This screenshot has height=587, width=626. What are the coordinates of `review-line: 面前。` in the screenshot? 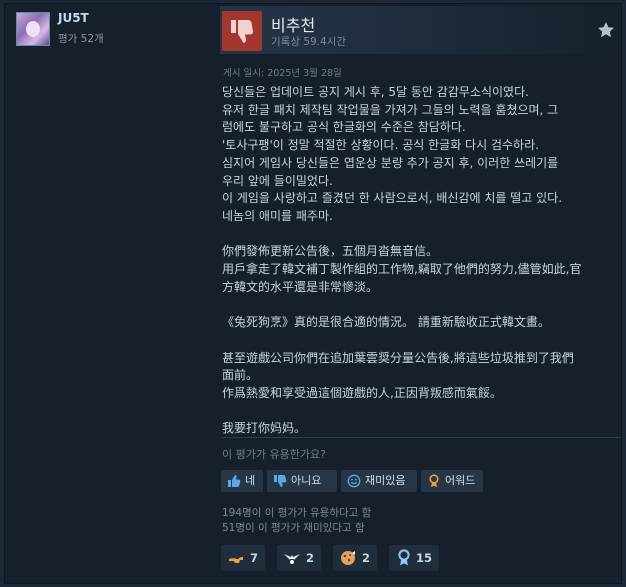 It's located at (240, 375).